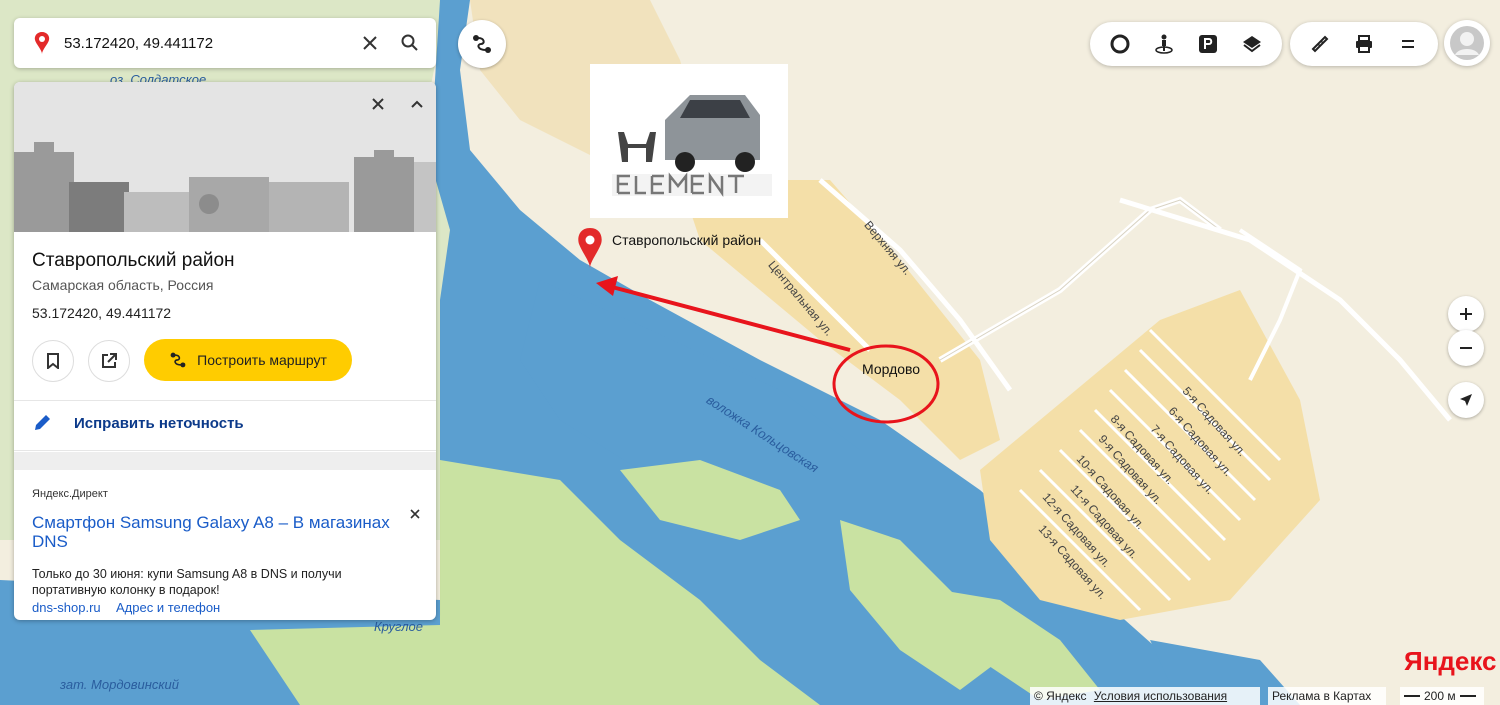 The width and height of the screenshot is (1500, 705). I want to click on layers-icon, so click(1252, 44).